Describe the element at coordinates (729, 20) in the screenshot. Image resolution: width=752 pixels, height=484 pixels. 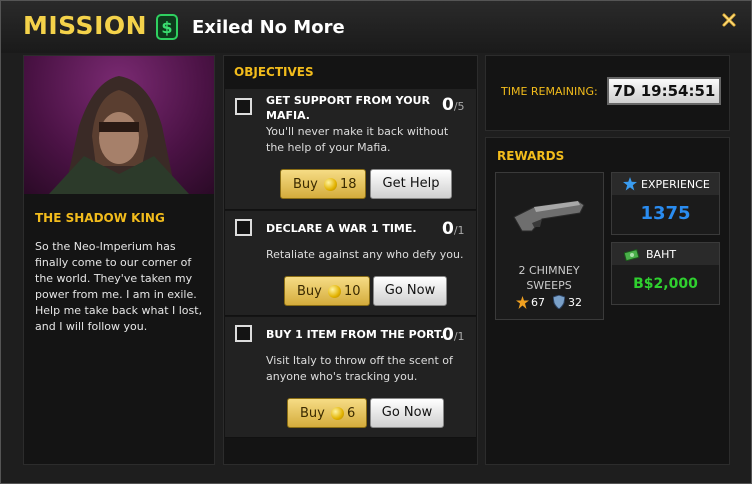
I see `close-icon` at that location.